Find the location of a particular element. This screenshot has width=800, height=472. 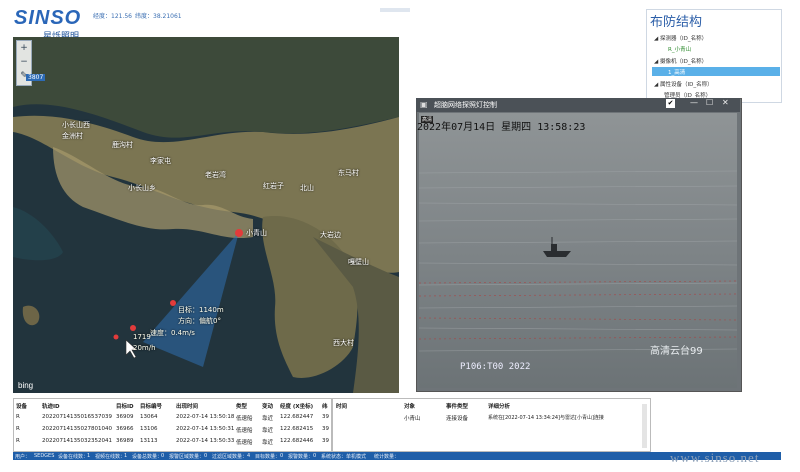

status-text: 设备在线数： is located at coordinates (73, 457).